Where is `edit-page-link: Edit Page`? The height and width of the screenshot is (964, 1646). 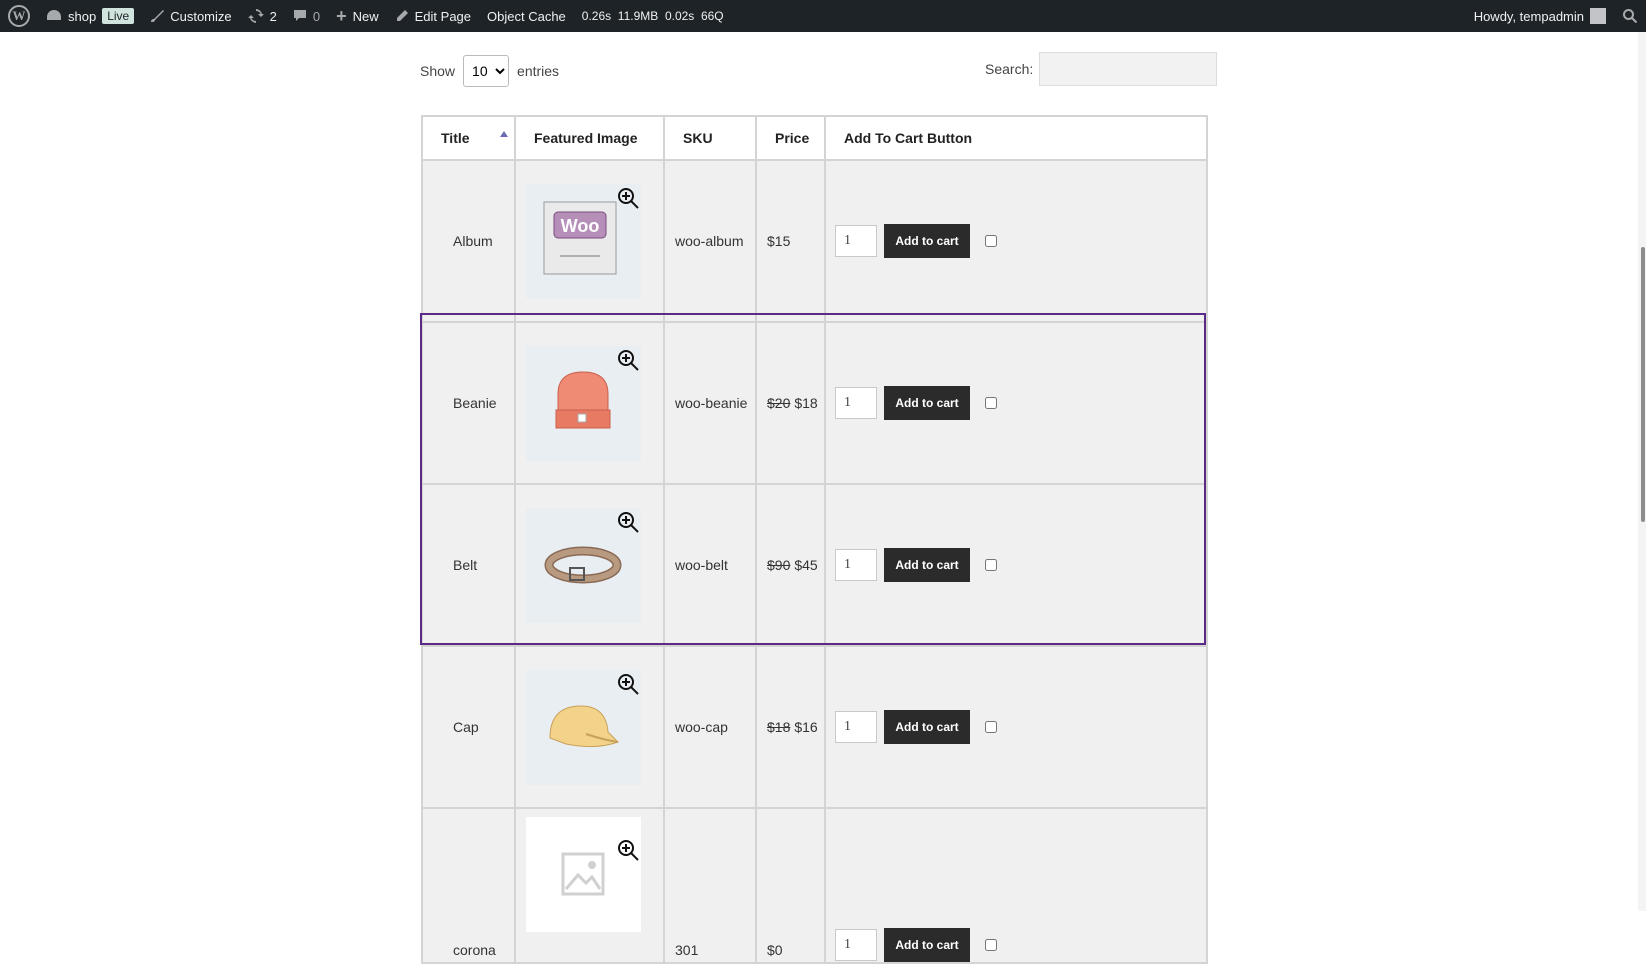 edit-page-link: Edit Page is located at coordinates (433, 16).